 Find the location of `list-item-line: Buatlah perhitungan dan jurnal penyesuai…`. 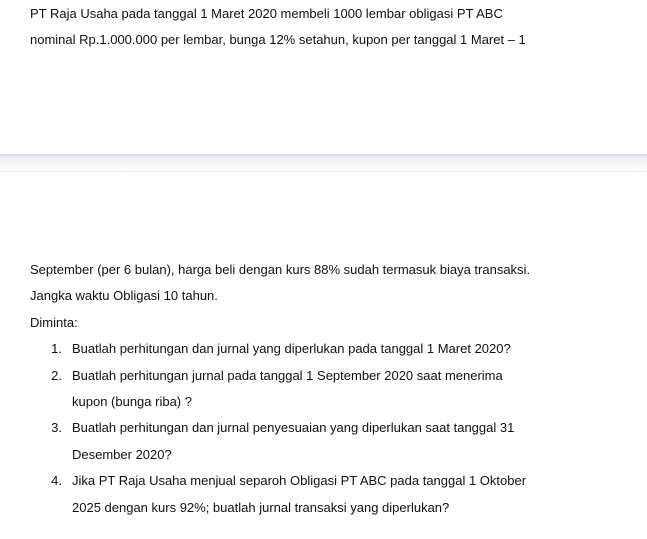

list-item-line: Buatlah perhitungan dan jurnal penyesuai… is located at coordinates (293, 427).